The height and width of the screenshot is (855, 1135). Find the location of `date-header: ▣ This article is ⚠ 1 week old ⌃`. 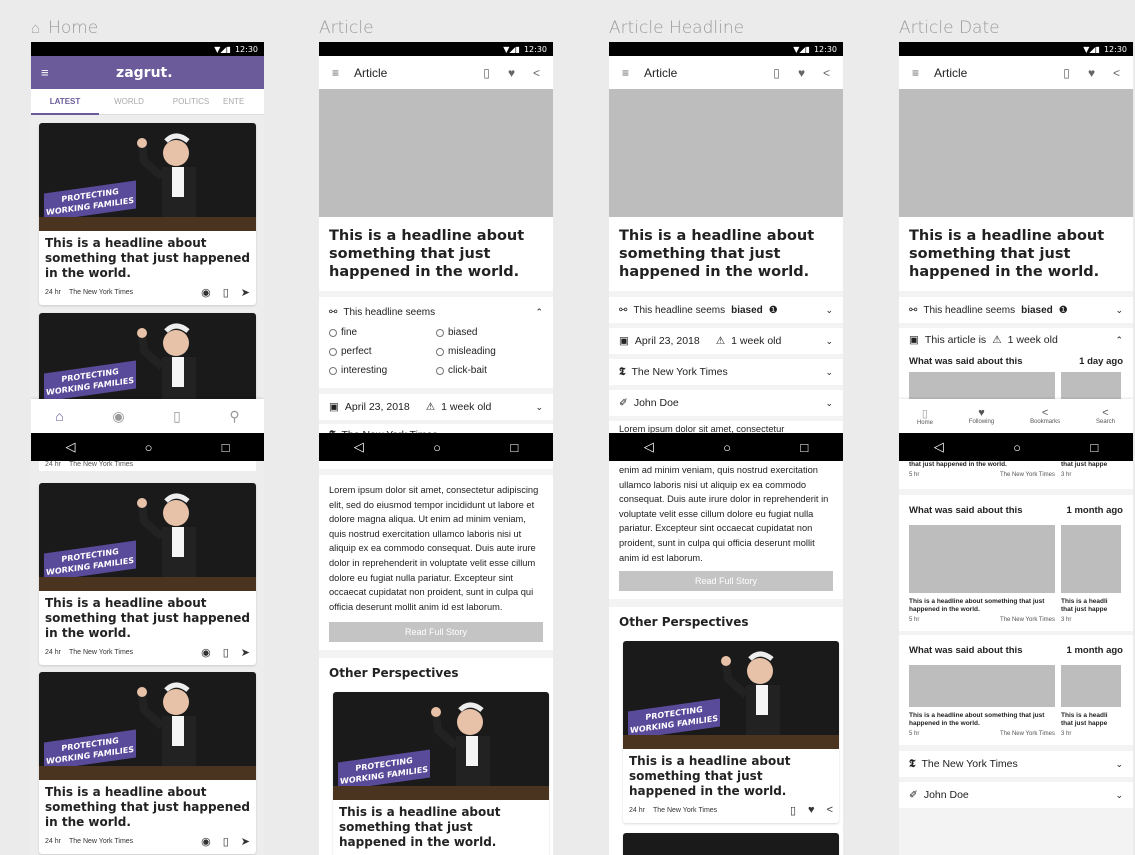

date-header: ▣ This article is ⚠ 1 week old ⌃ is located at coordinates (1016, 340).